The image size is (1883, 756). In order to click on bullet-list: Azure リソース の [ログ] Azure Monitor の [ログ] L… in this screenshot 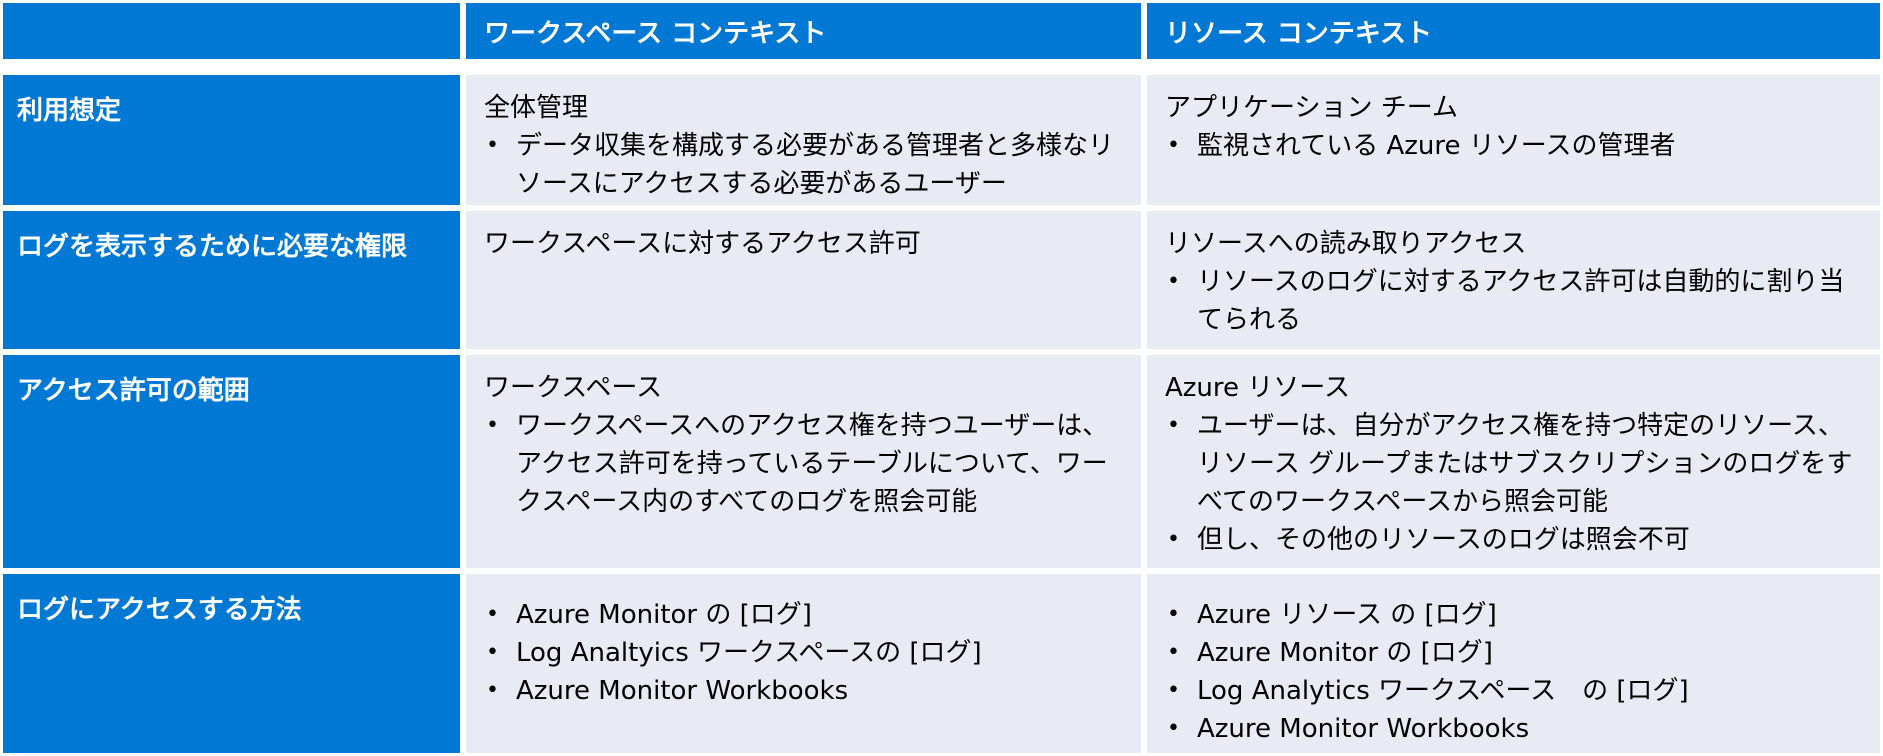, I will do `click(1515, 672)`.